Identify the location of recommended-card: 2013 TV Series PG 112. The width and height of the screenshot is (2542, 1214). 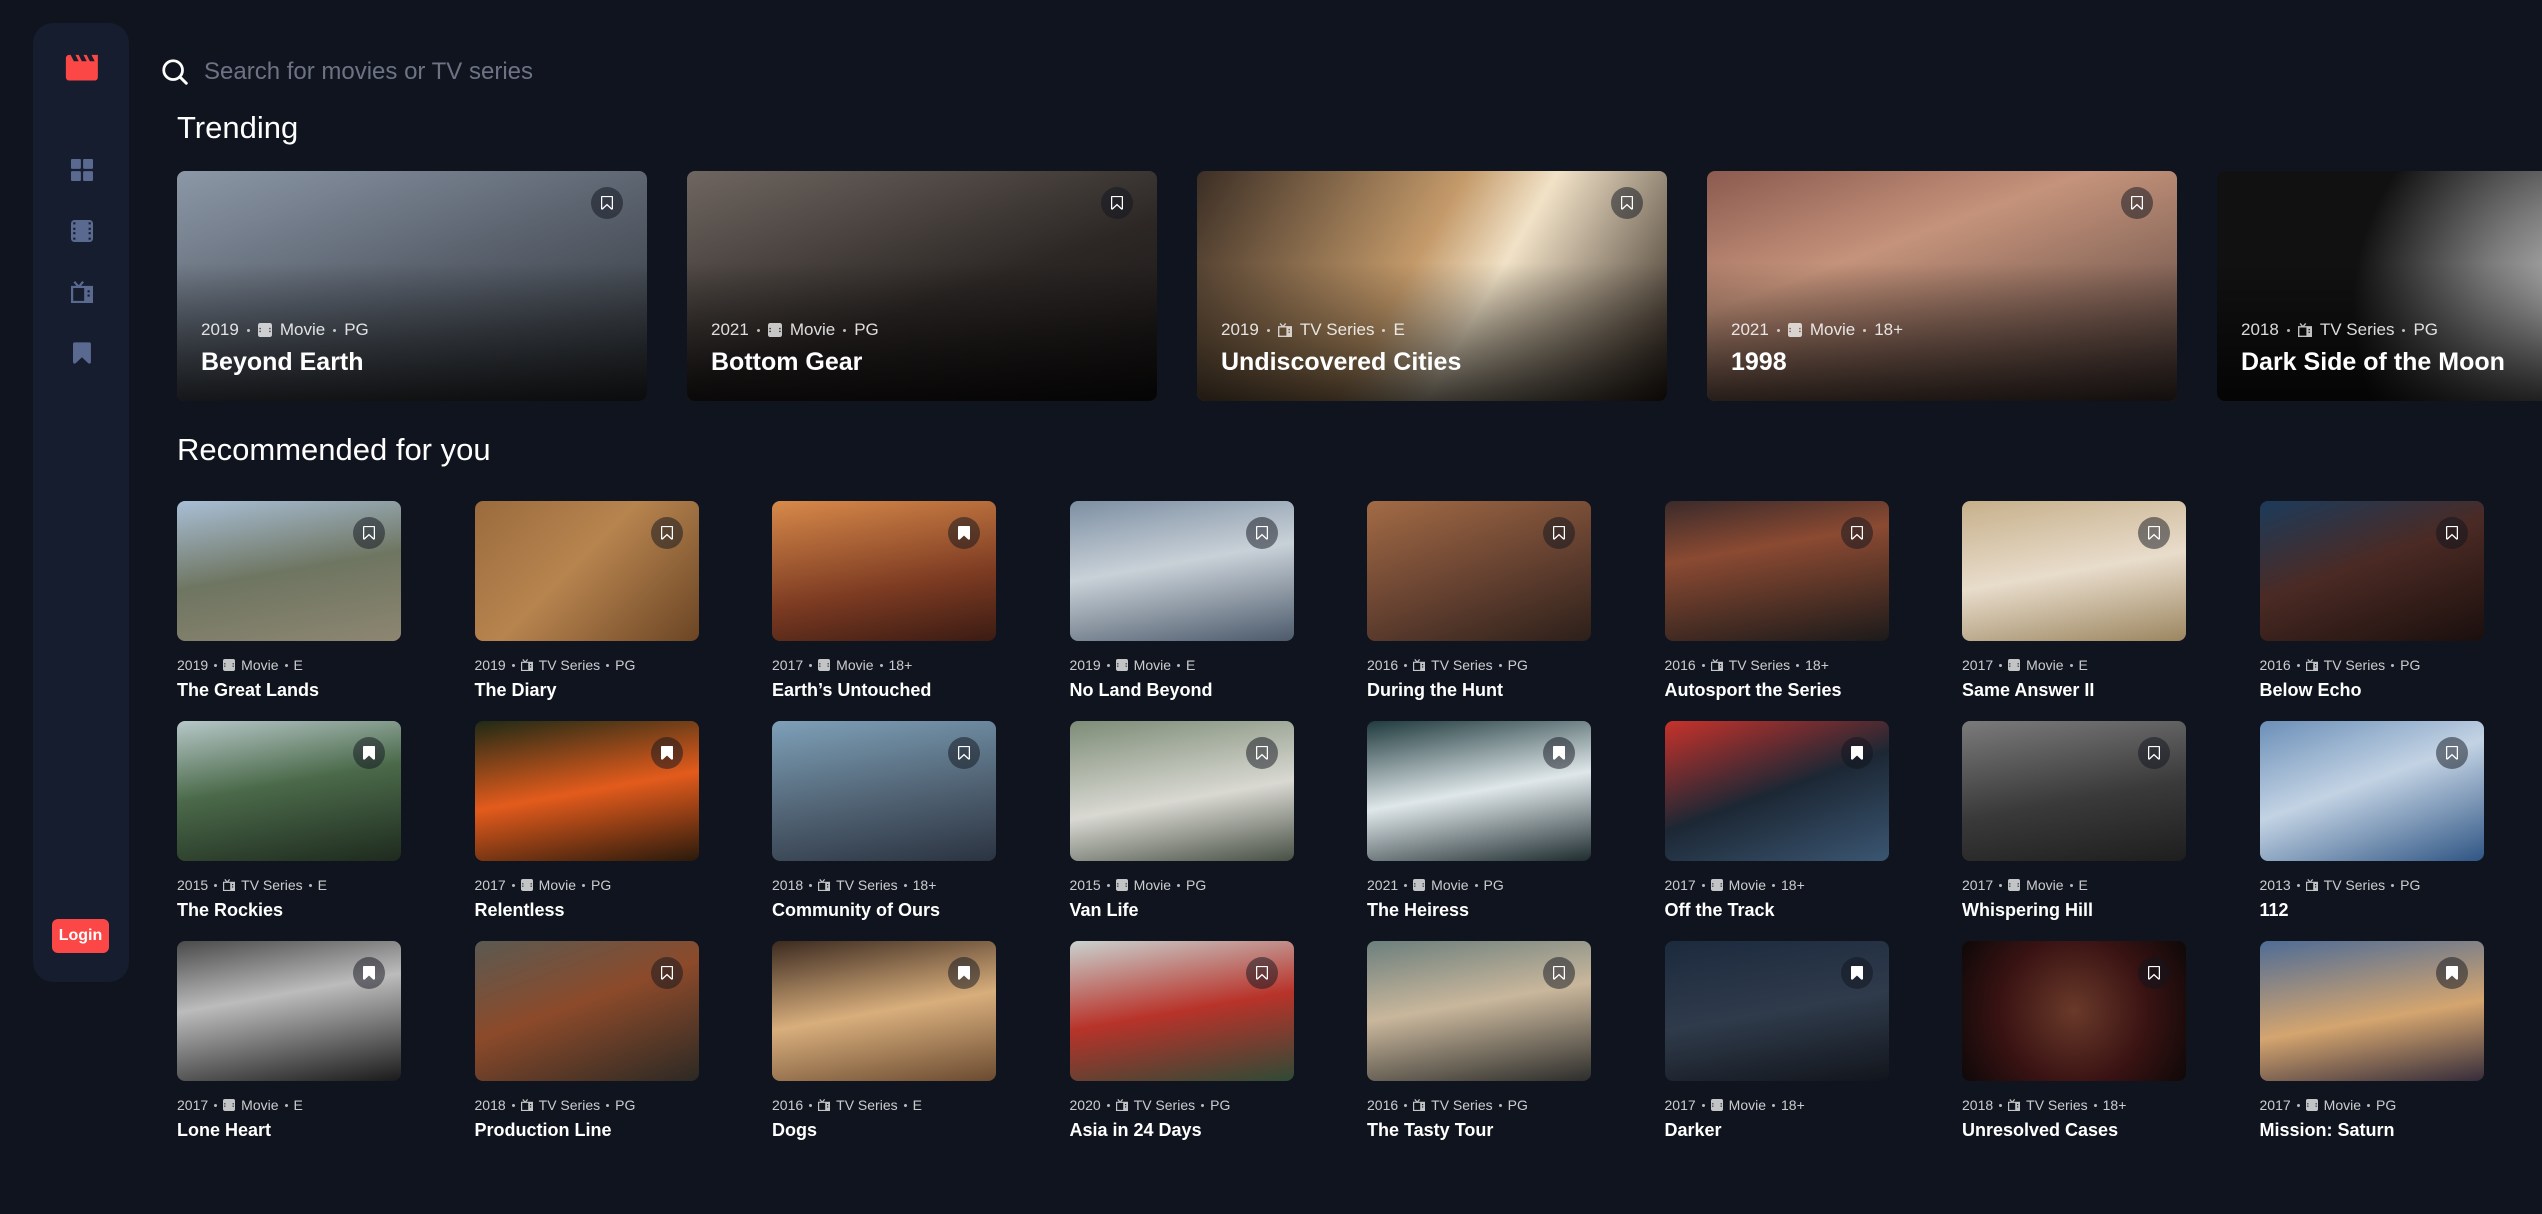
(2371, 821).